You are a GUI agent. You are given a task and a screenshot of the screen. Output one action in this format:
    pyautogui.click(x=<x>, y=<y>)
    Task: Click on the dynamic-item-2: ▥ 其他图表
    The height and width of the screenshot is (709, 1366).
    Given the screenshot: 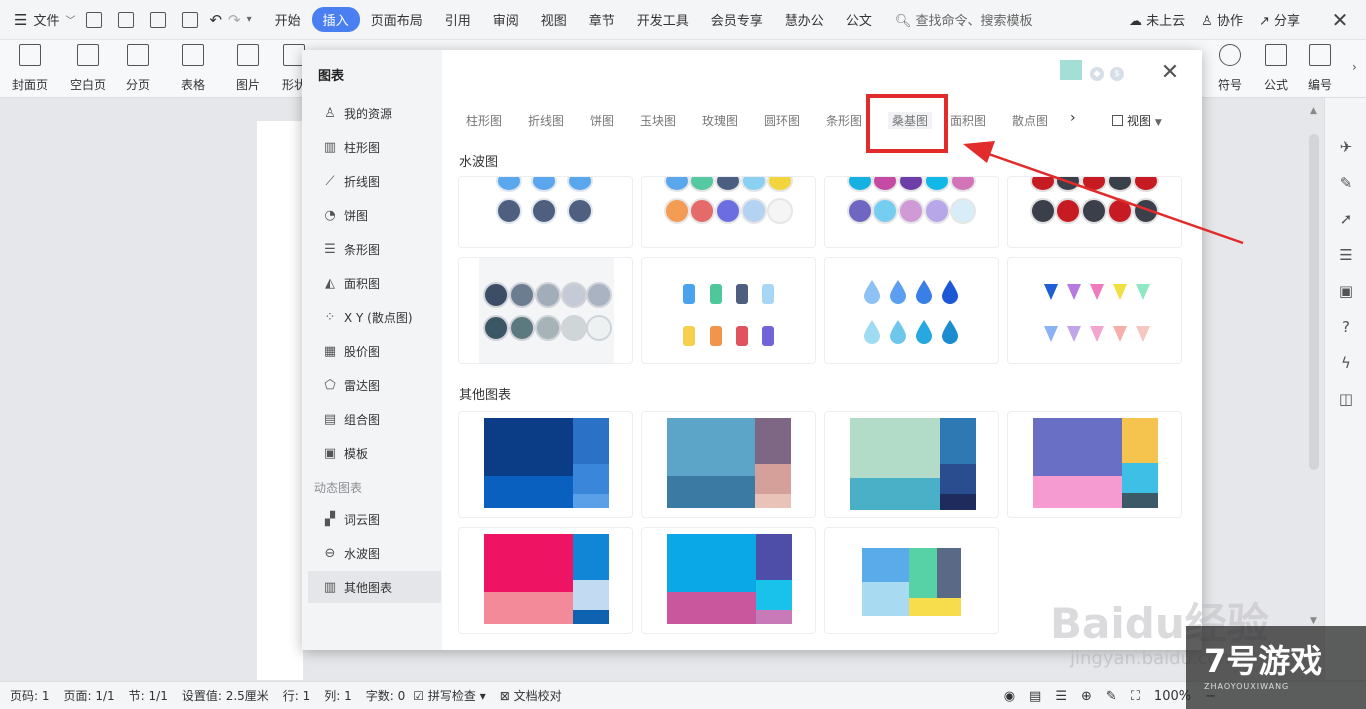 What is the action you would take?
    pyautogui.click(x=374, y=587)
    